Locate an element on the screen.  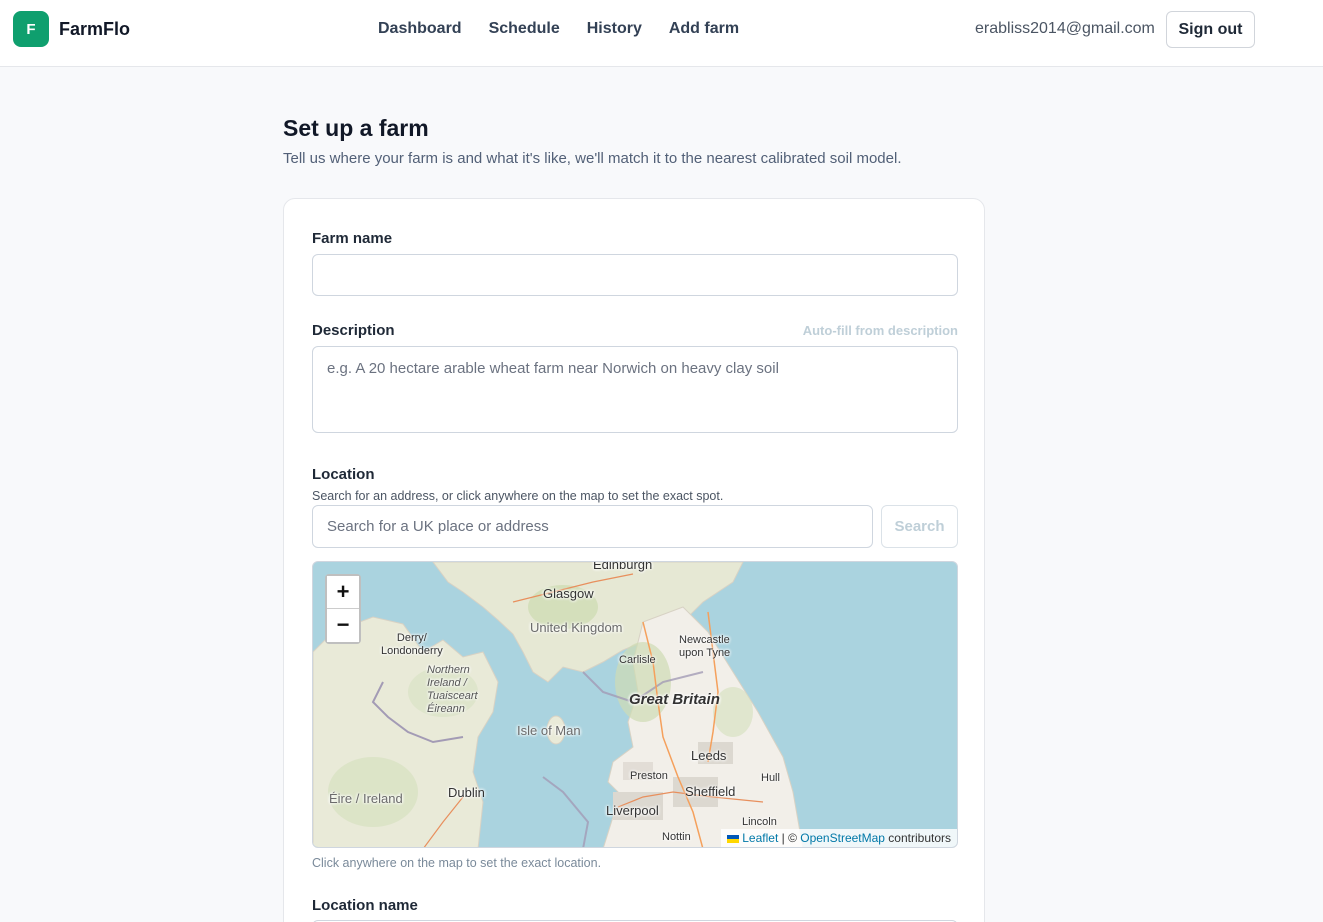
sign-out-button: Sign out is located at coordinates (1210, 29).